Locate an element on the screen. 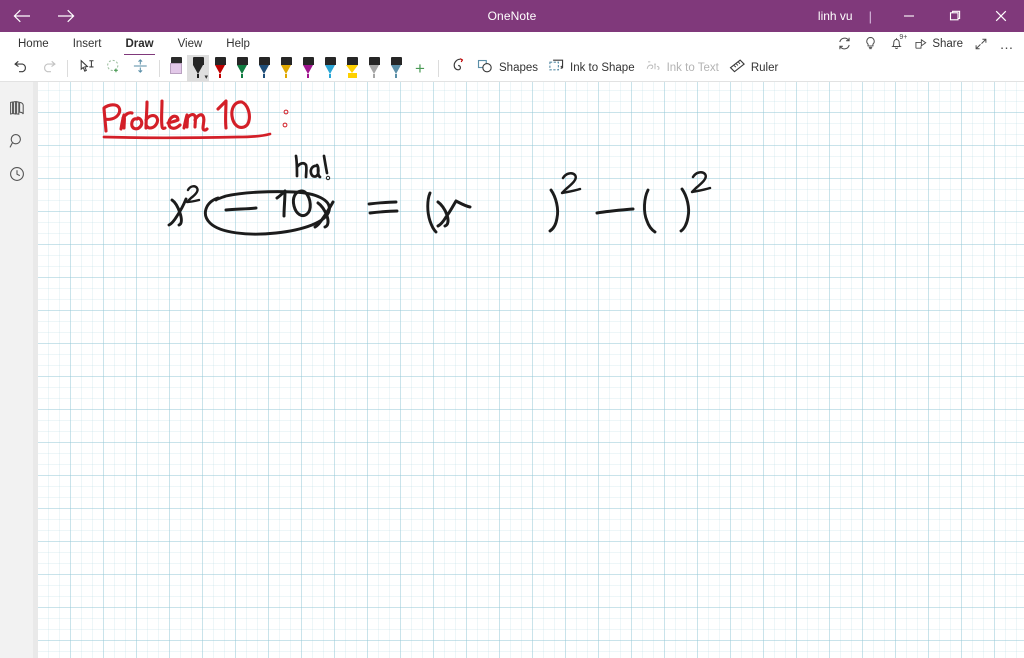 The width and height of the screenshot is (1024, 658). tab-help: Help is located at coordinates (238, 43).